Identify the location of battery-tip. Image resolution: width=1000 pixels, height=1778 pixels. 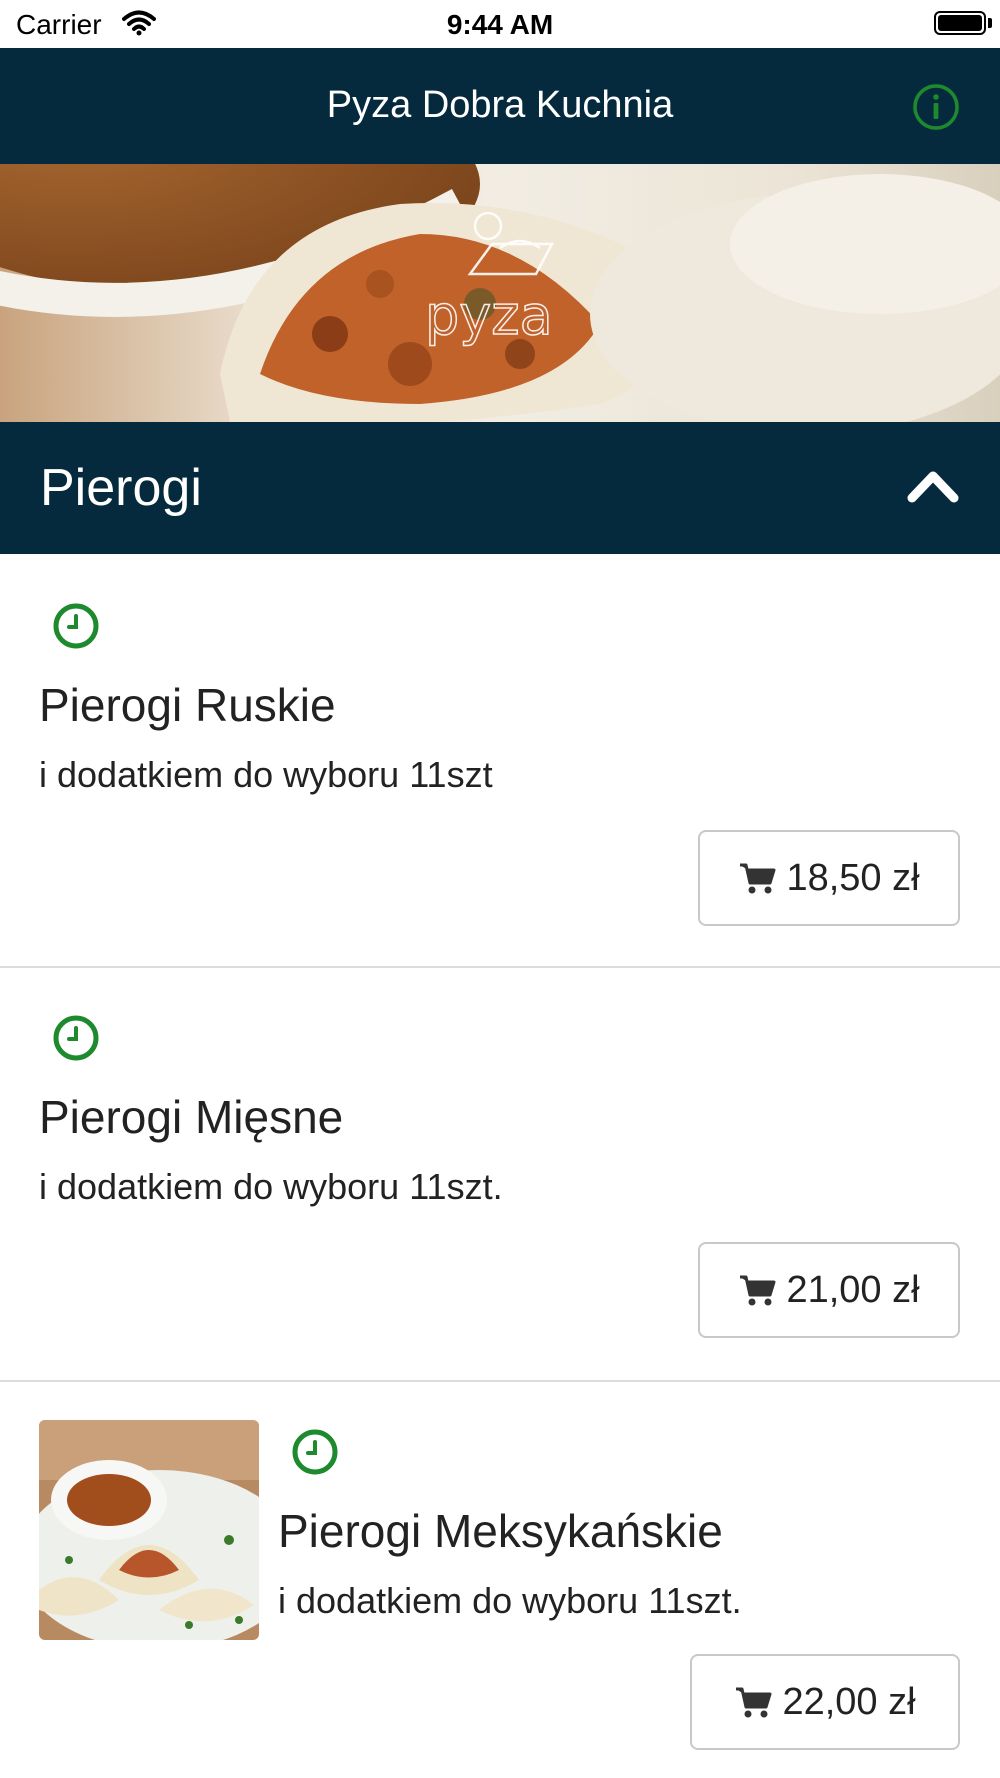
(990, 23).